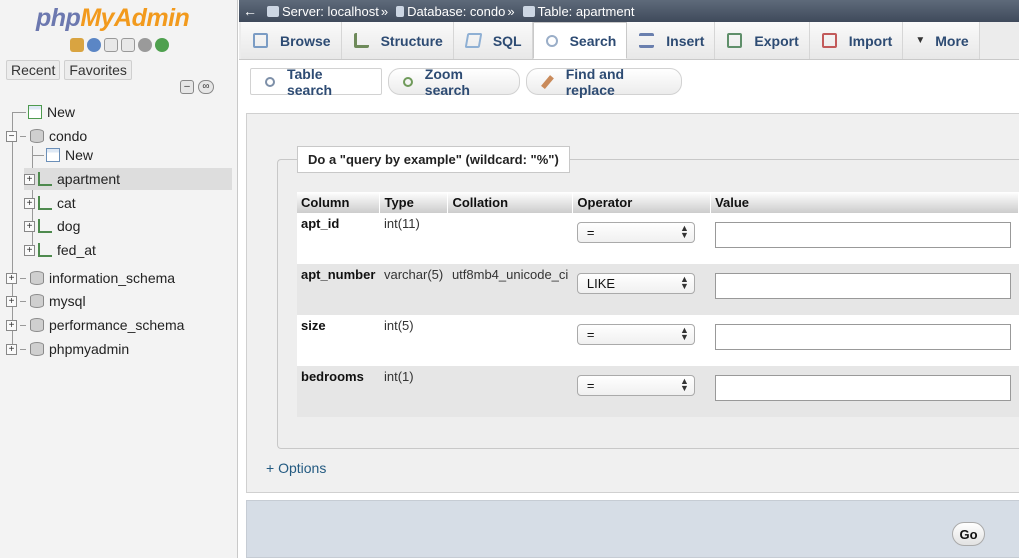  What do you see at coordinates (128, 45) in the screenshot?
I see `copy-icon` at bounding box center [128, 45].